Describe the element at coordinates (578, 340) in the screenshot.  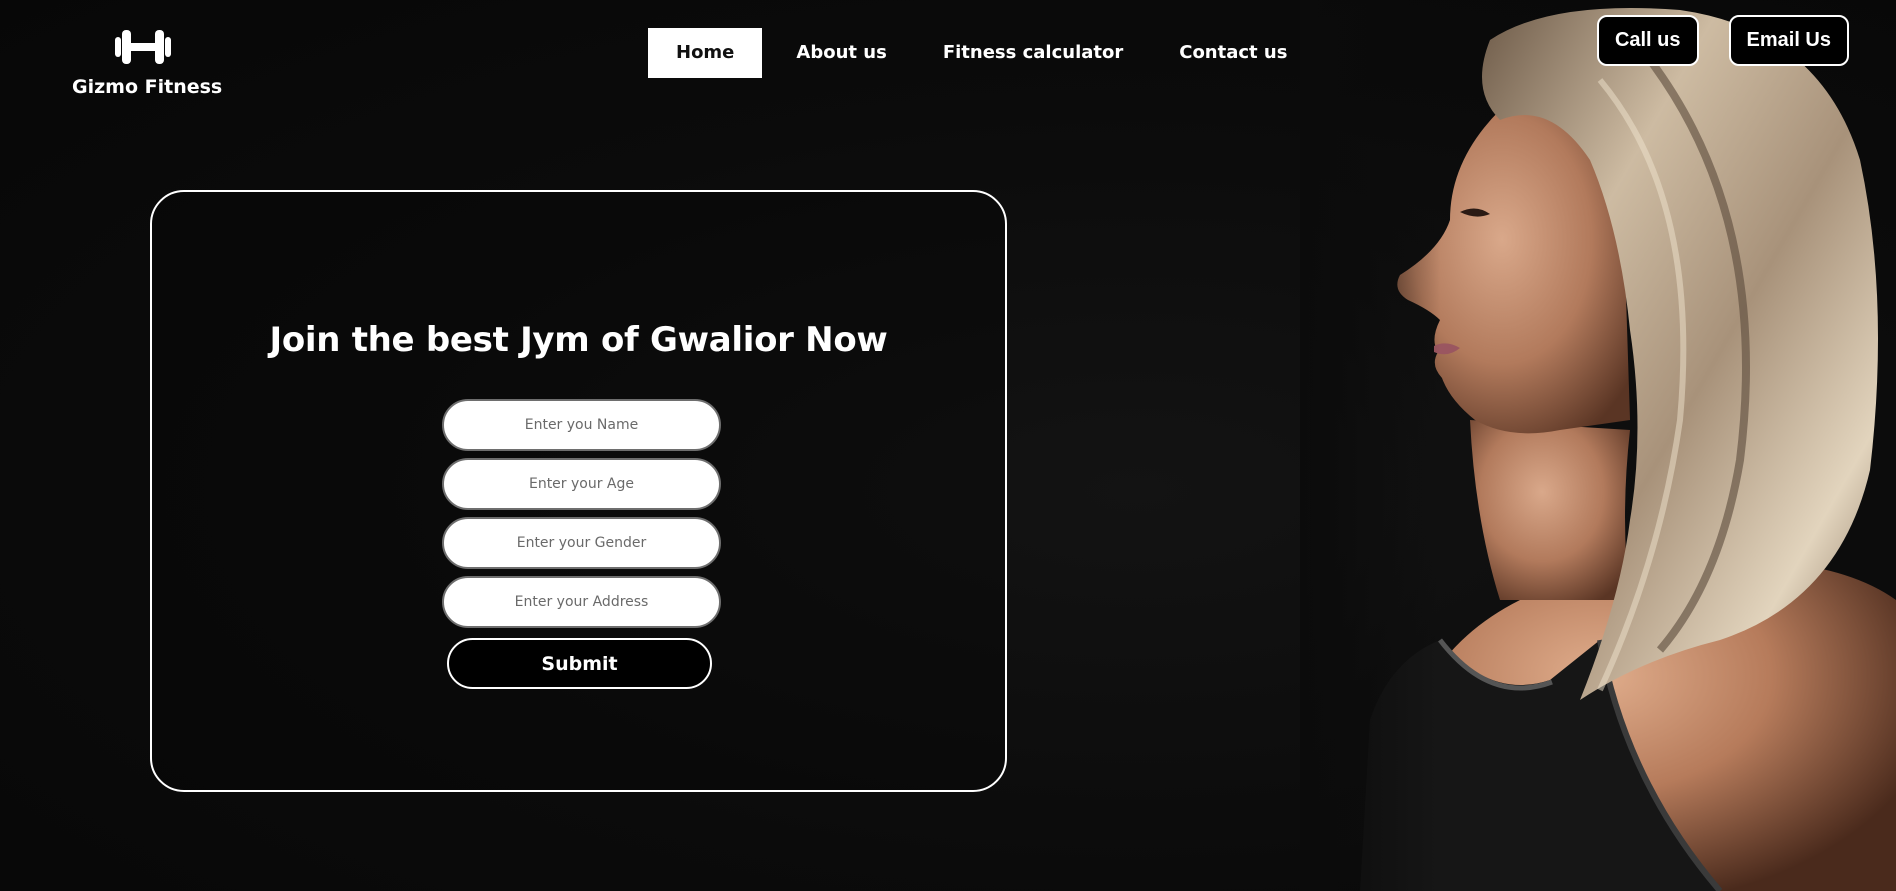
I see `form-title: Join the best Jym of Gwalior Now` at that location.